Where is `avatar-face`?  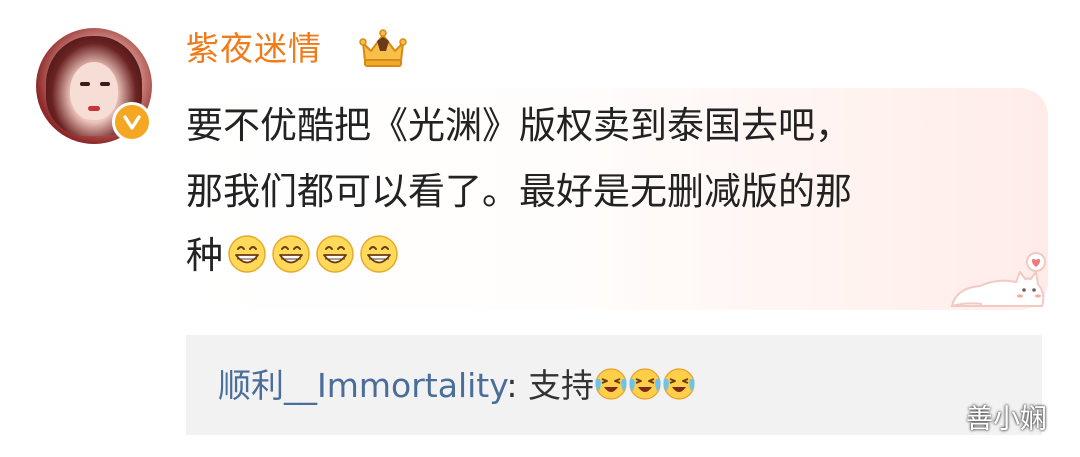 avatar-face is located at coordinates (94, 91).